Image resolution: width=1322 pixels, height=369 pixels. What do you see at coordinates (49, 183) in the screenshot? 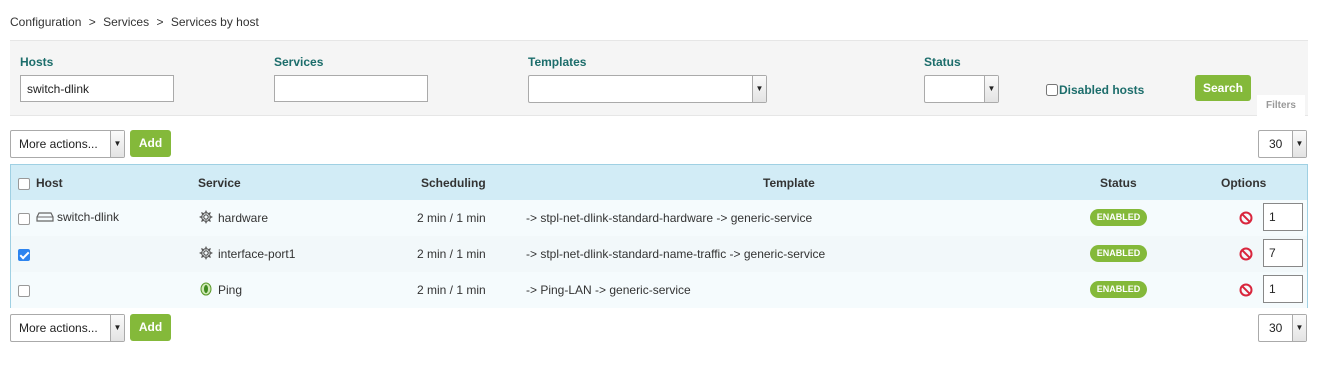
I see `column-host: Host` at bounding box center [49, 183].